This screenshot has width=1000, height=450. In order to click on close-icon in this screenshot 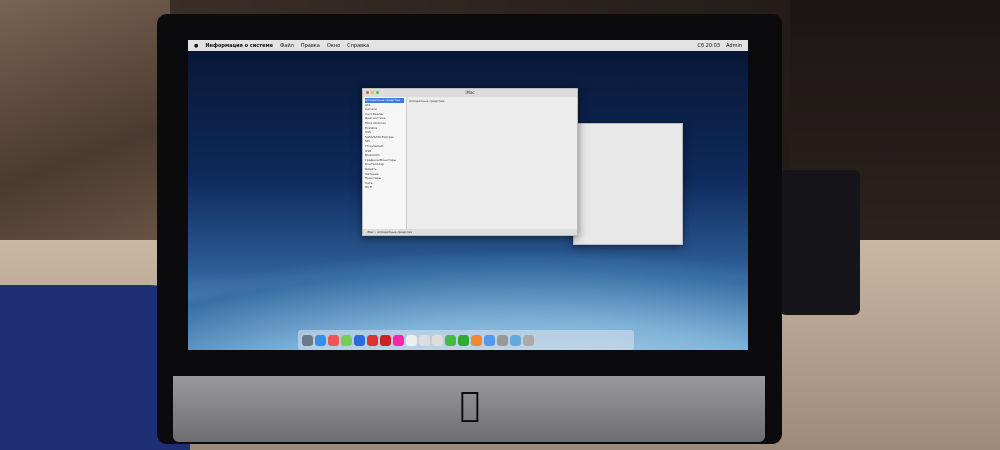, I will do `click(367, 92)`.